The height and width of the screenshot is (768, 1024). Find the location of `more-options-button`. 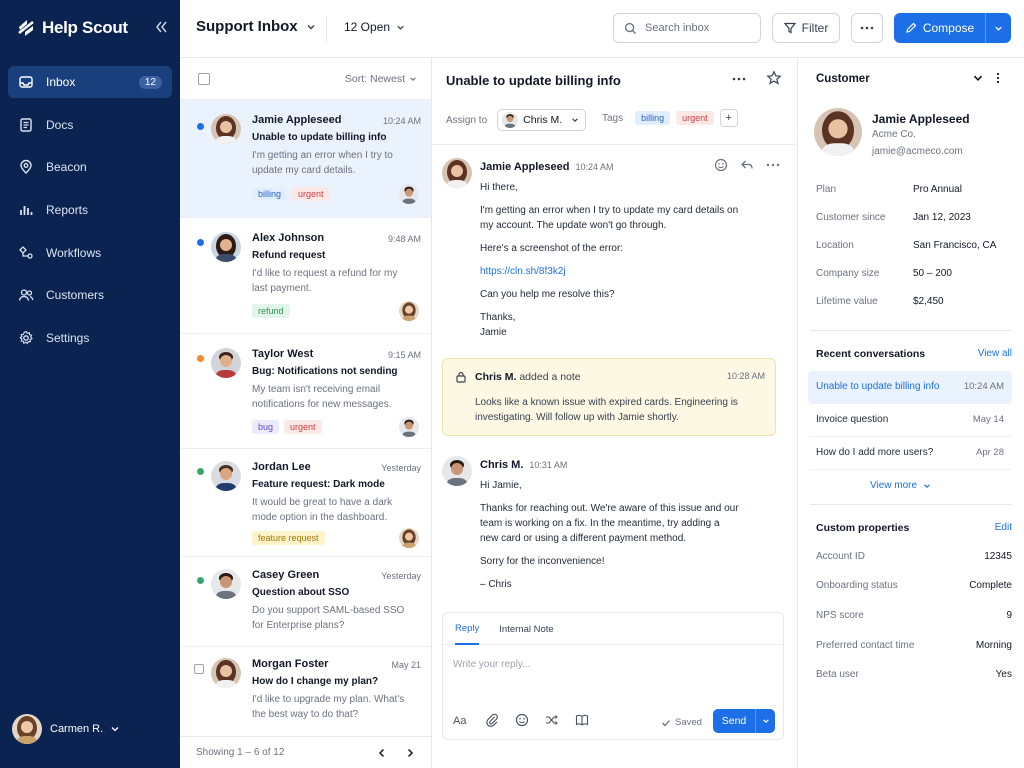

more-options-button is located at coordinates (867, 28).